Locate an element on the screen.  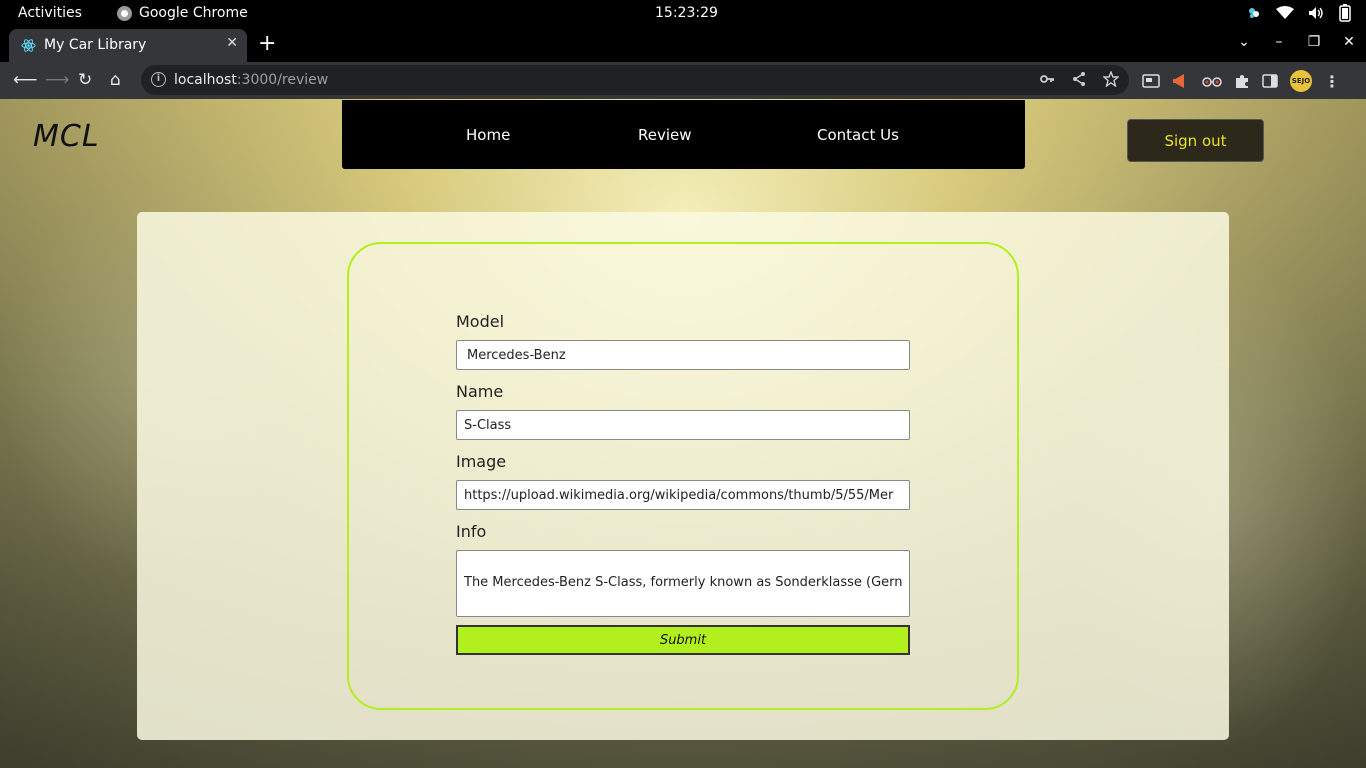
volume-icon is located at coordinates (1316, 13).